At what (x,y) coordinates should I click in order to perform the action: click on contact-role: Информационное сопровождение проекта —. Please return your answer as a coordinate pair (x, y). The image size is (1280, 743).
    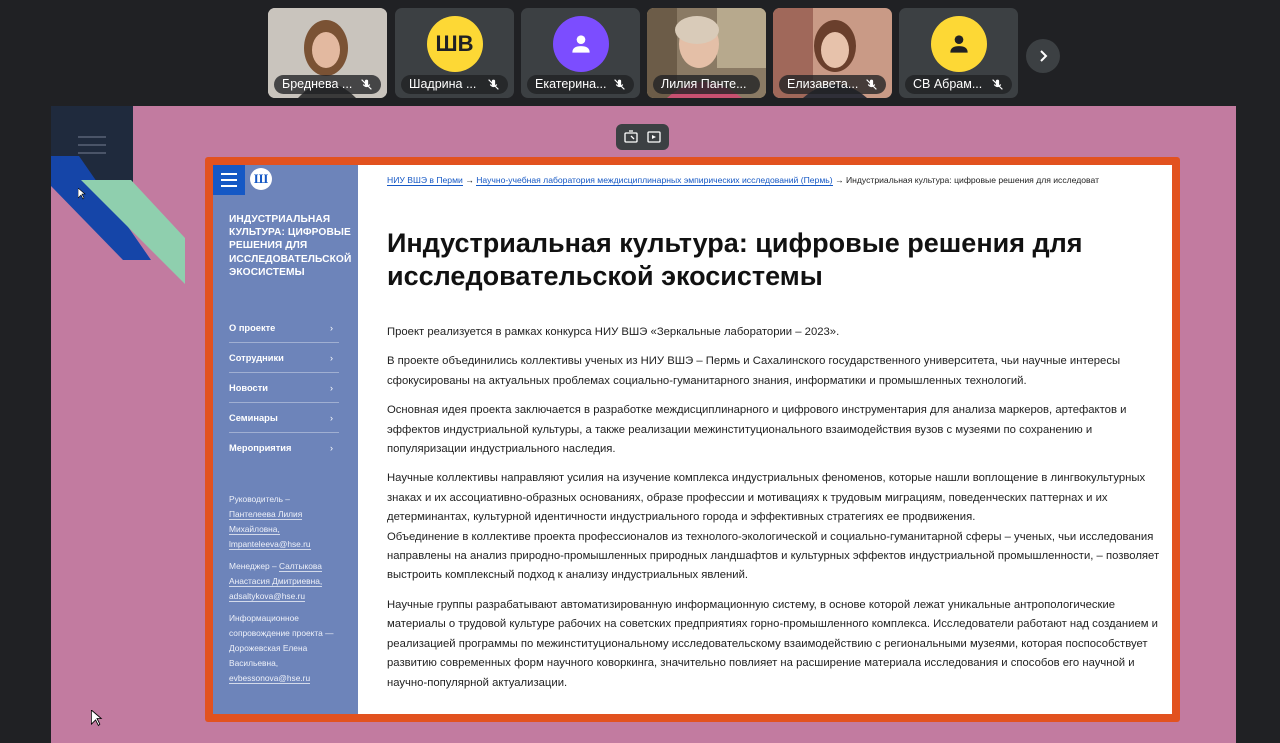
    Looking at the image, I should click on (281, 625).